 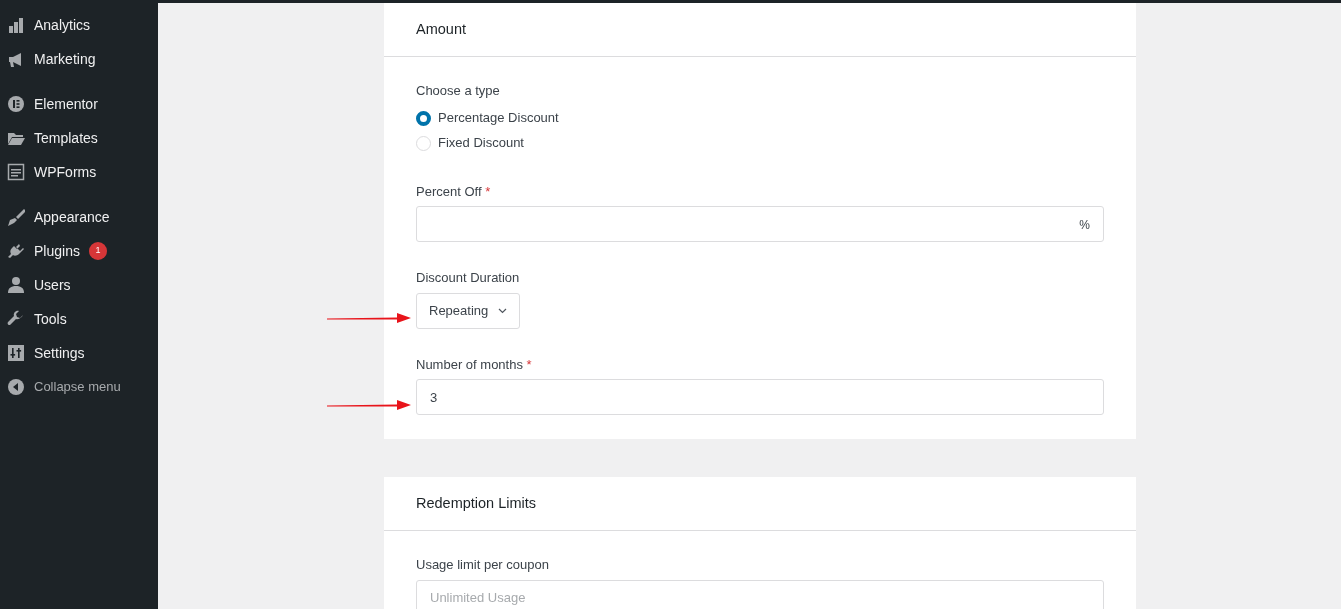 I want to click on field-label: Choose a type, so click(x=458, y=91).